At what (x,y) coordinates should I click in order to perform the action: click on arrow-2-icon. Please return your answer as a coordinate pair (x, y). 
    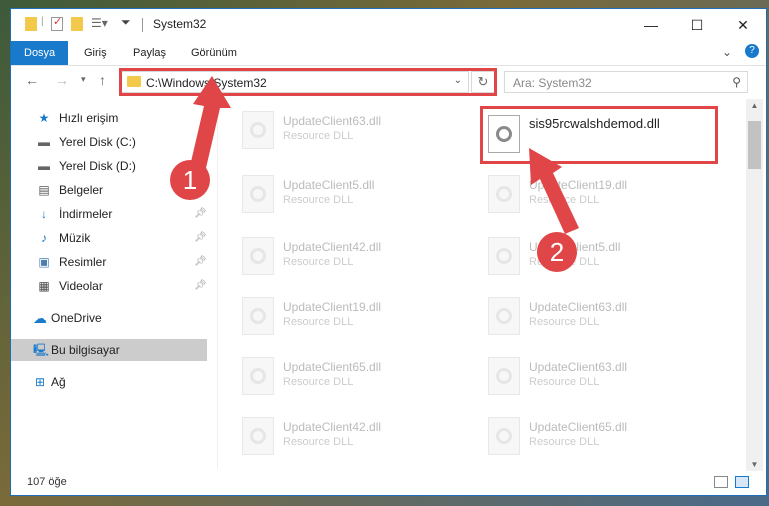
    Looking at the image, I should click on (554, 191).